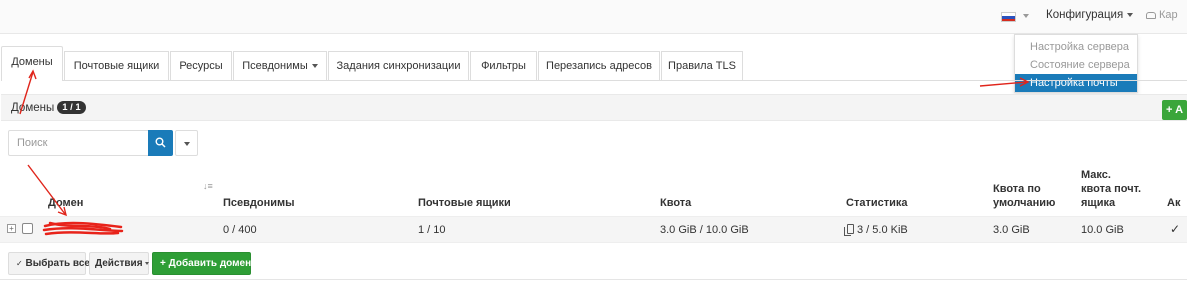 The height and width of the screenshot is (290, 1187). What do you see at coordinates (259, 203) in the screenshot?
I see `column-header-aliases: Псевдонимы` at bounding box center [259, 203].